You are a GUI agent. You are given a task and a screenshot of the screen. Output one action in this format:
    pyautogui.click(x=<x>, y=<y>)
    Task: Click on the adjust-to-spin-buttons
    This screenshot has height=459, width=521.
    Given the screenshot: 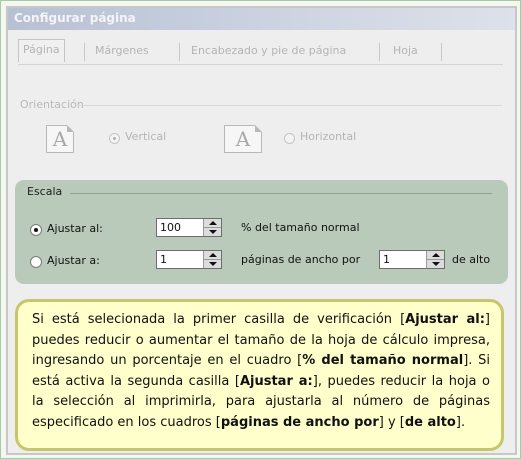 What is the action you would take?
    pyautogui.click(x=212, y=227)
    